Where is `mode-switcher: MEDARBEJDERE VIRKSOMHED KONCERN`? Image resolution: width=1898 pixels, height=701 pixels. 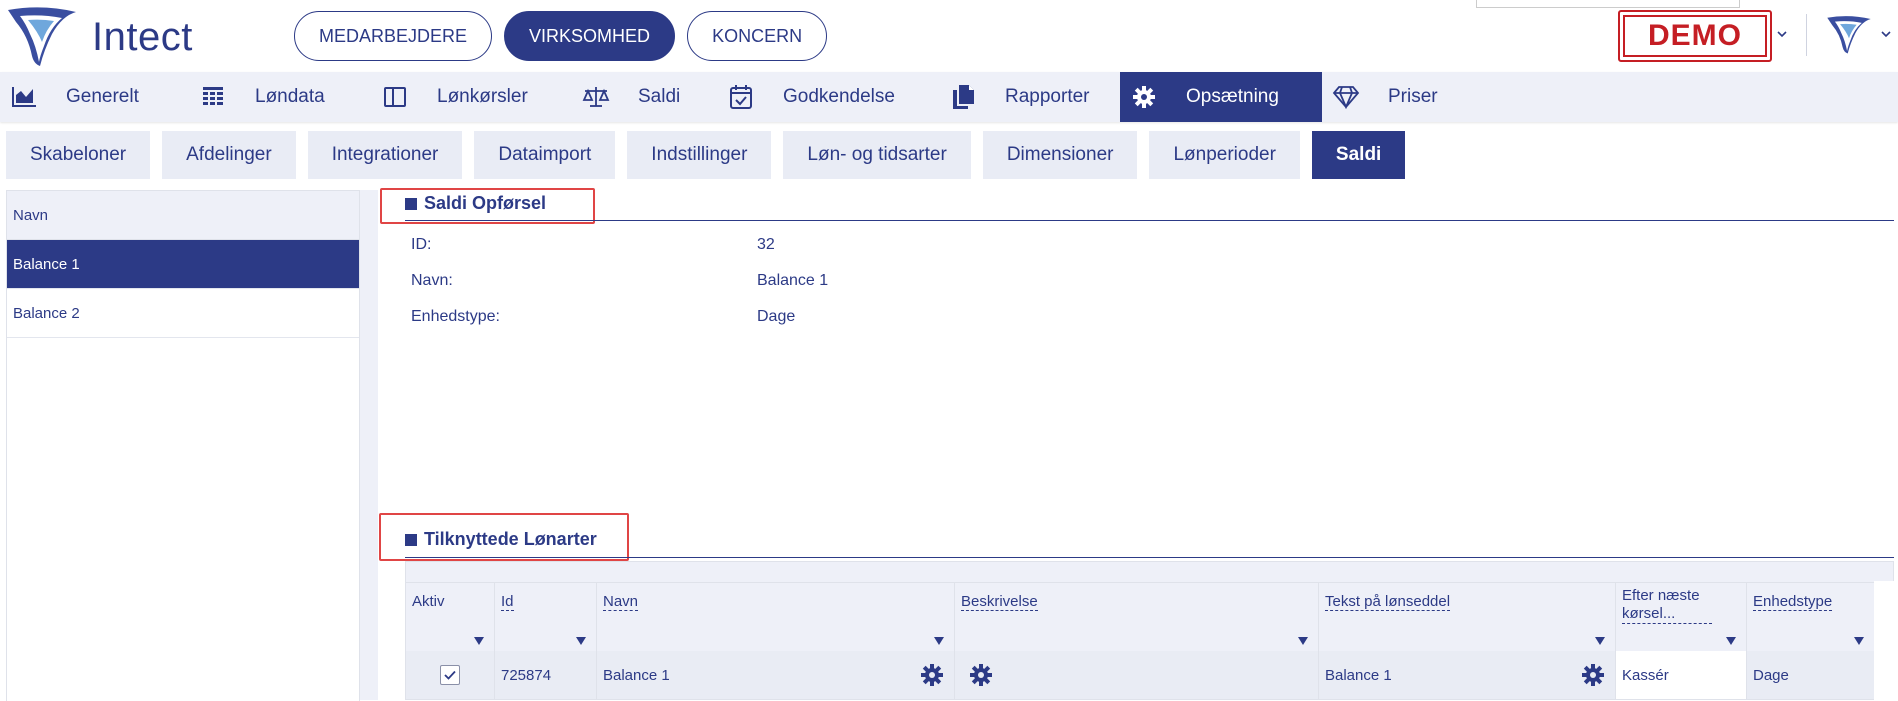 mode-switcher: MEDARBEJDERE VIRKSOMHED KONCERN is located at coordinates (561, 36).